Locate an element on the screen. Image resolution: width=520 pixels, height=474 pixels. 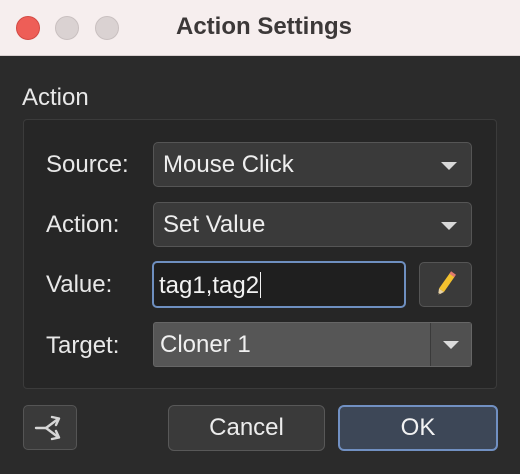
value-text: tag1,tag2 is located at coordinates (209, 285).